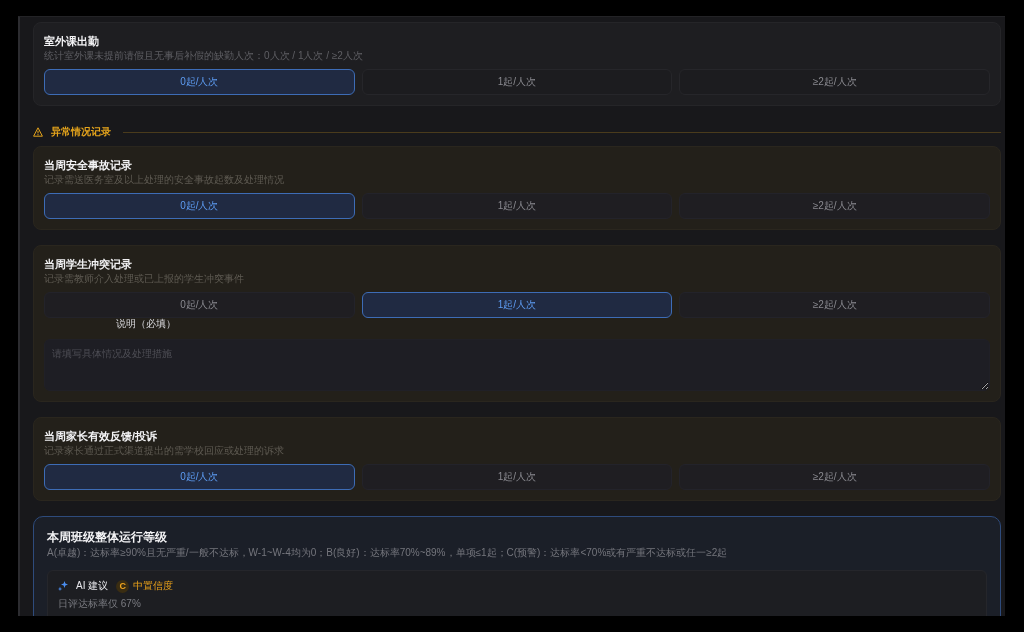  Describe the element at coordinates (153, 586) in the screenshot. I see `confidence-label: 中置信度` at that location.